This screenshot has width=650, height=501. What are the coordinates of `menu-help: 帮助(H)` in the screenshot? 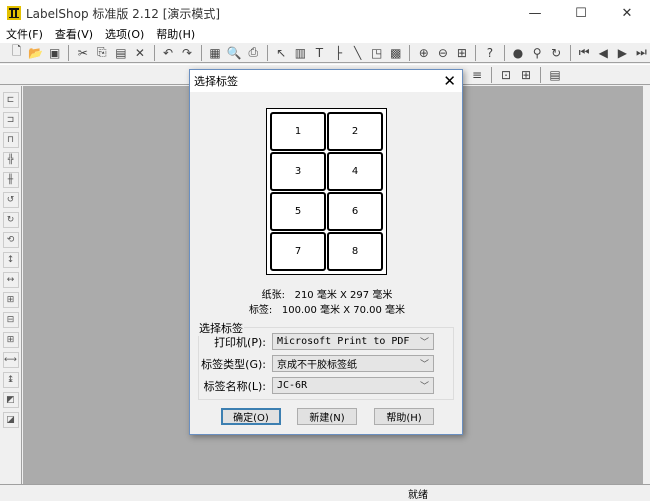 It's located at (175, 34).